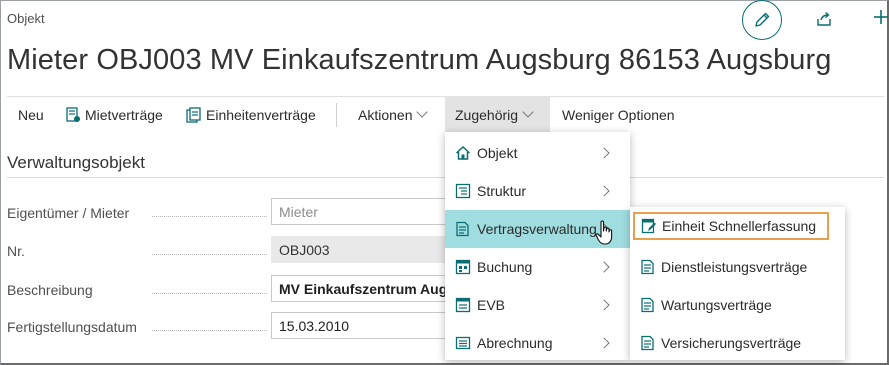 This screenshot has width=889, height=365. I want to click on actions-label: Aktionen, so click(385, 115).